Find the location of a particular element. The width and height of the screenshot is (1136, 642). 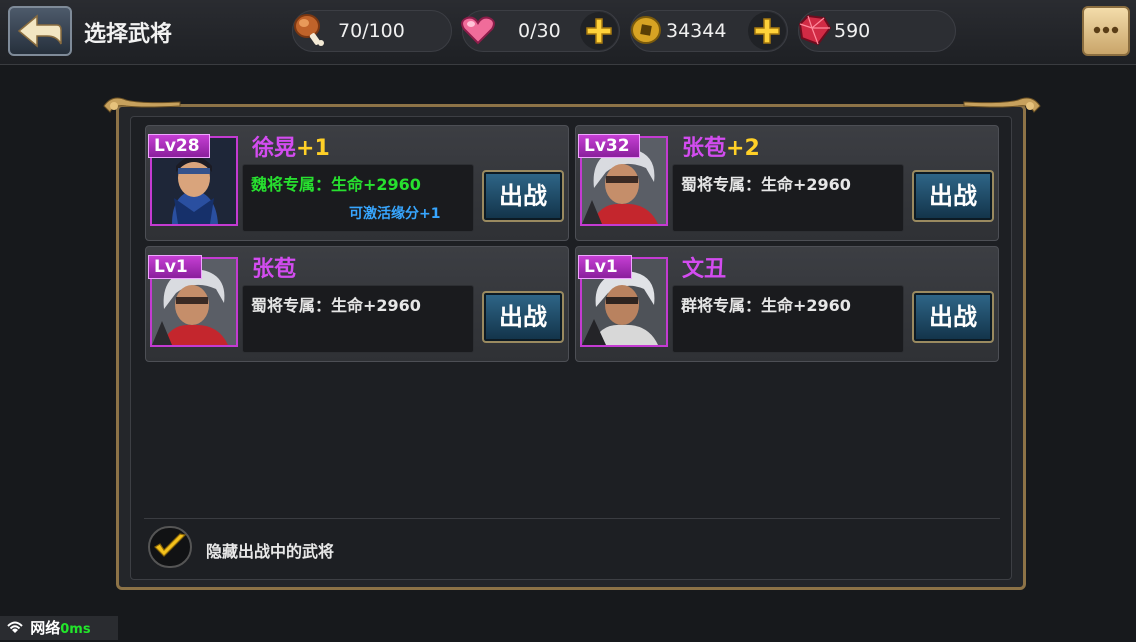

back-button is located at coordinates (40, 31).